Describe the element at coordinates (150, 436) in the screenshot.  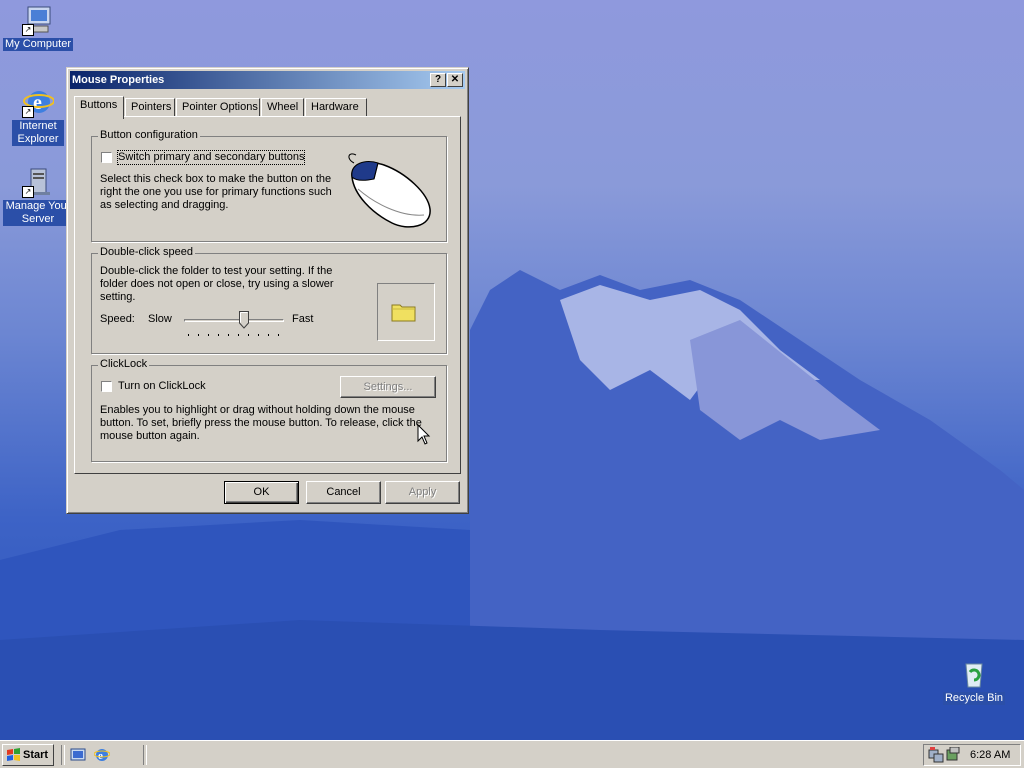
I see `clicklock-description-line: mouse button again.` at that location.